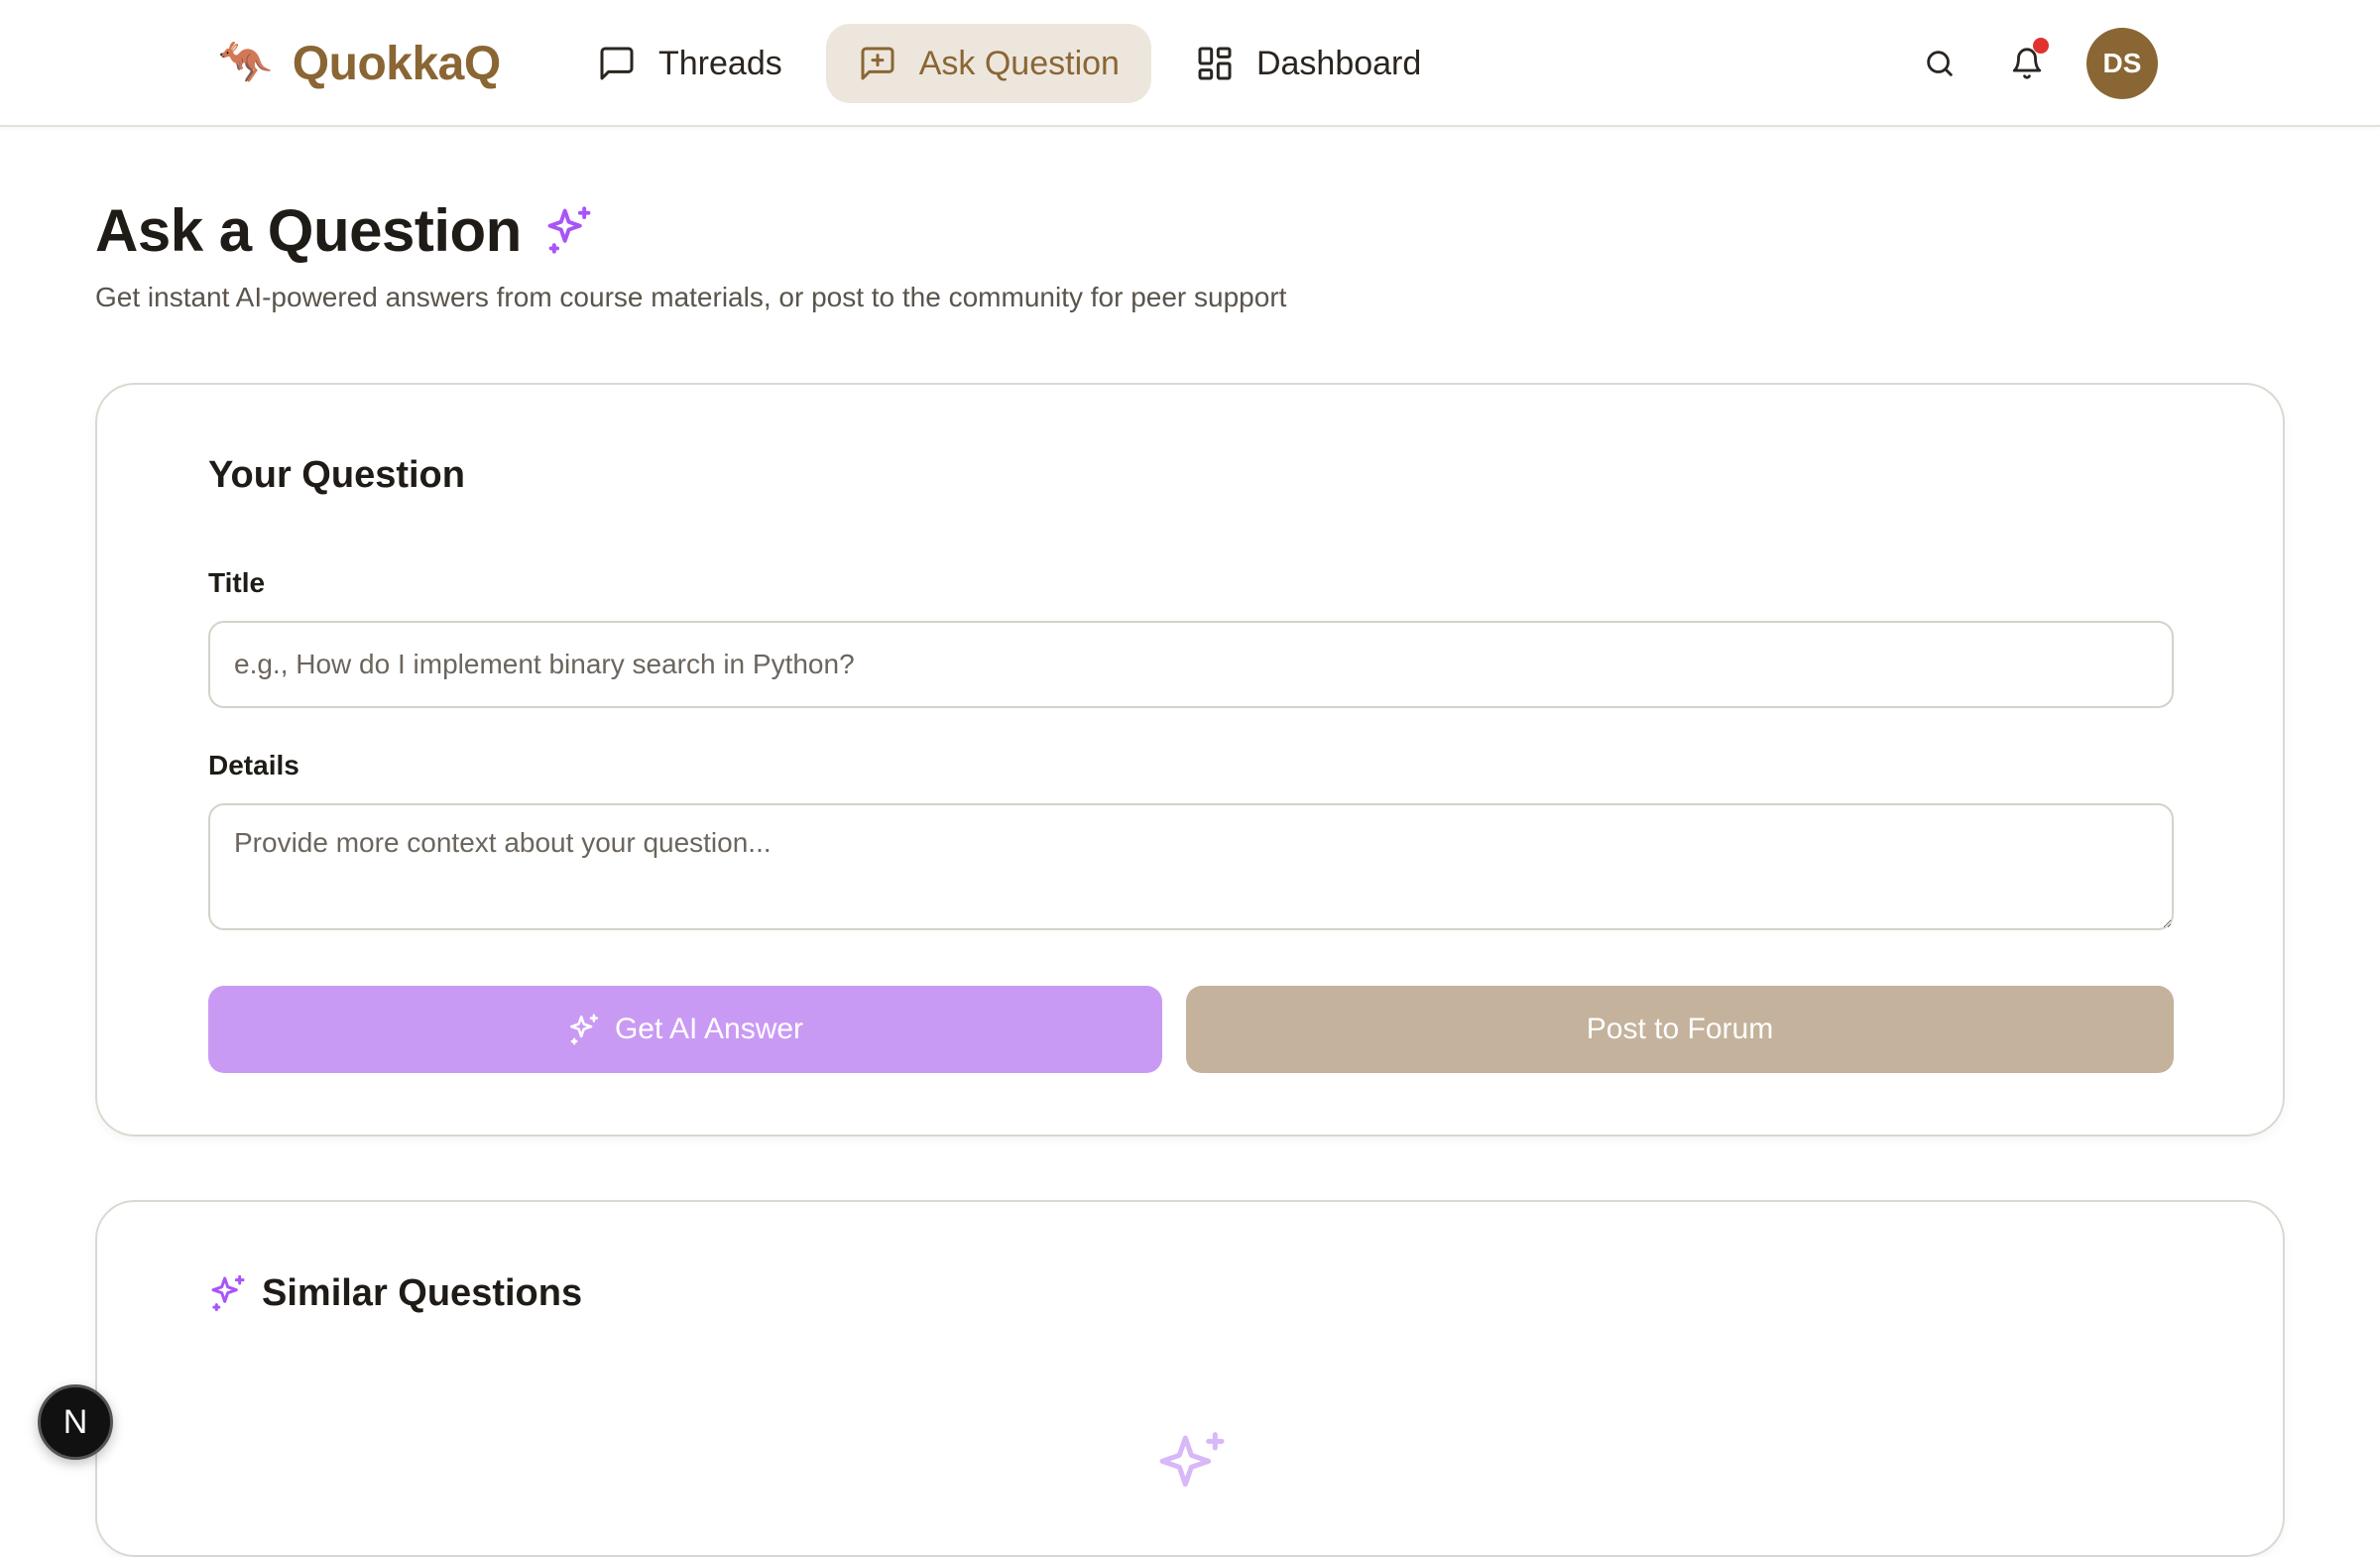  I want to click on search-button, so click(1940, 63).